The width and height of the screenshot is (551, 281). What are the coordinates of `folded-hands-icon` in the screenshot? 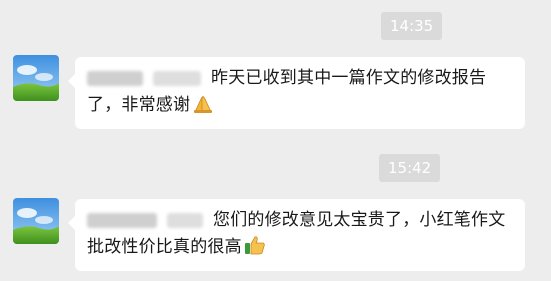 It's located at (203, 107).